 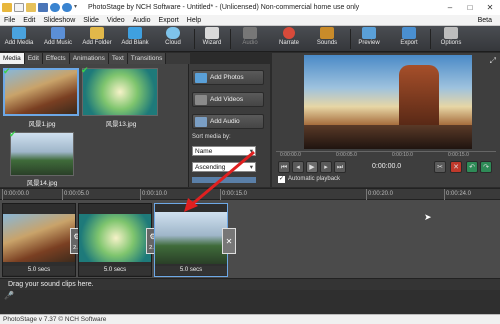 What do you see at coordinates (29, 20) in the screenshot?
I see `menu-edit: Edit` at bounding box center [29, 20].